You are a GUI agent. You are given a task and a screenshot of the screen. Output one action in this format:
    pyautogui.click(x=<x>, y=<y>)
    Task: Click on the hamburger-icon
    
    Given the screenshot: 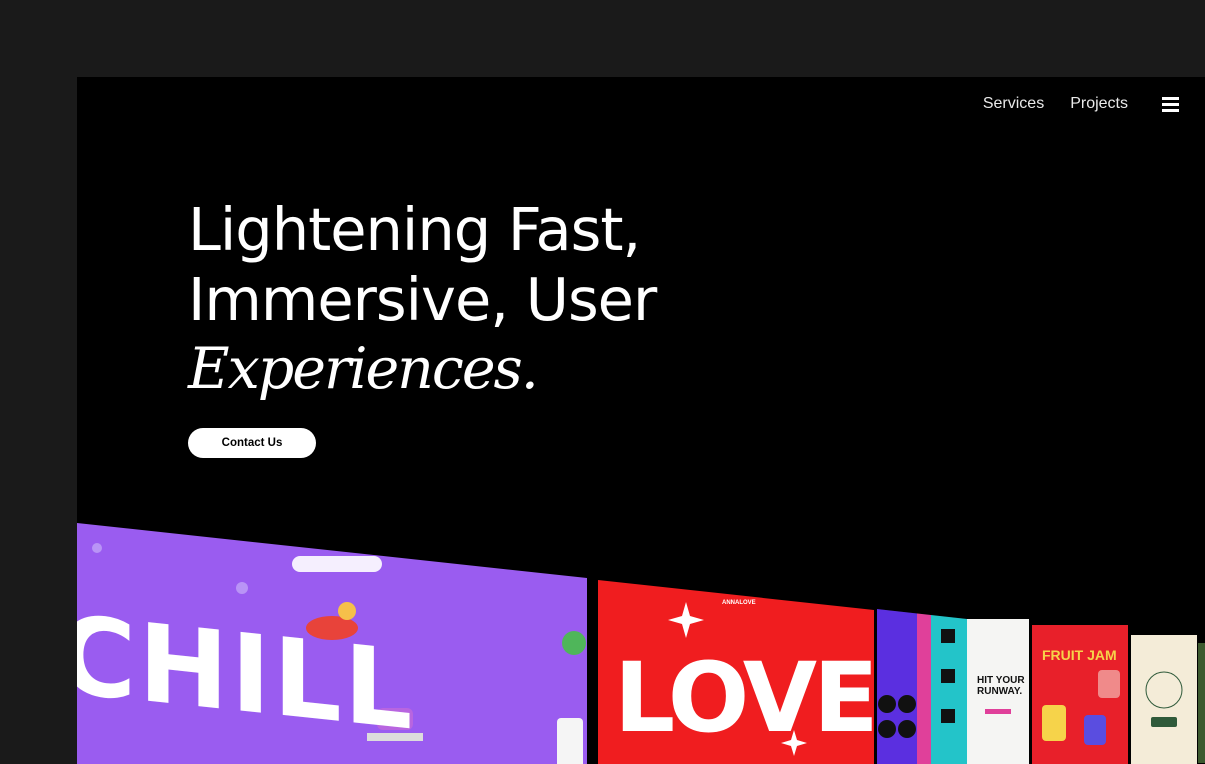 What is the action you would take?
    pyautogui.click(x=1170, y=104)
    